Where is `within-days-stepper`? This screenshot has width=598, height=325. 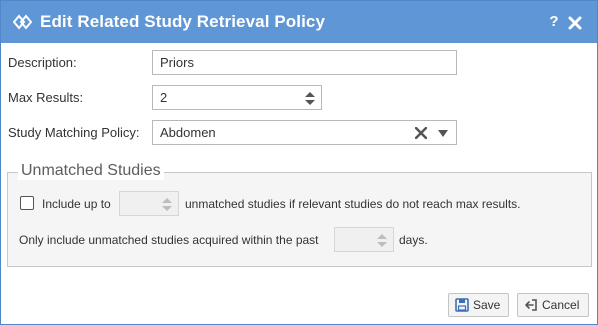 within-days-stepper is located at coordinates (364, 239).